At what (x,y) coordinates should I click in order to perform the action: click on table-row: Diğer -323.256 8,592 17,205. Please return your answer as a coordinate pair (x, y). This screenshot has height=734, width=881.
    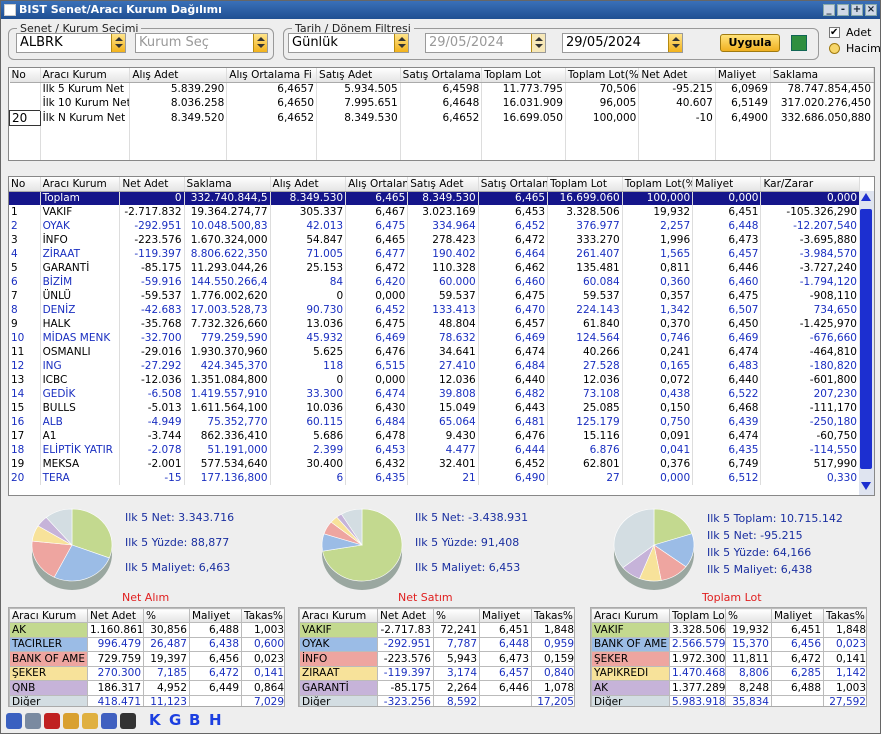
    Looking at the image, I should click on (436, 700).